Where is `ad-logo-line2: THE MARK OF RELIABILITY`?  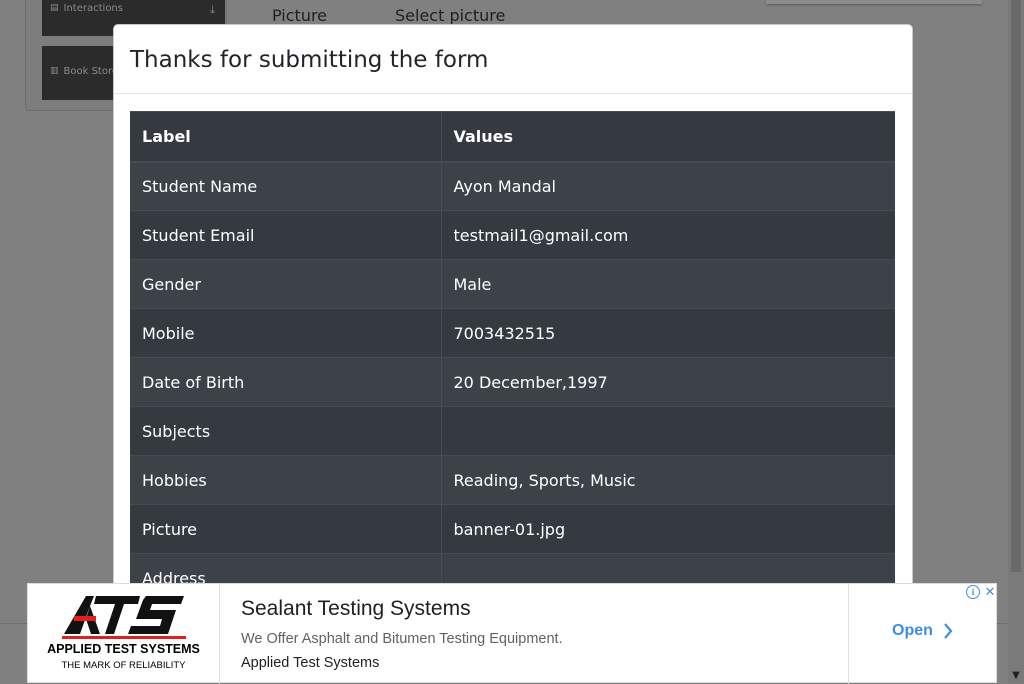
ad-logo-line2: THE MARK OF RELIABILITY is located at coordinates (123, 665).